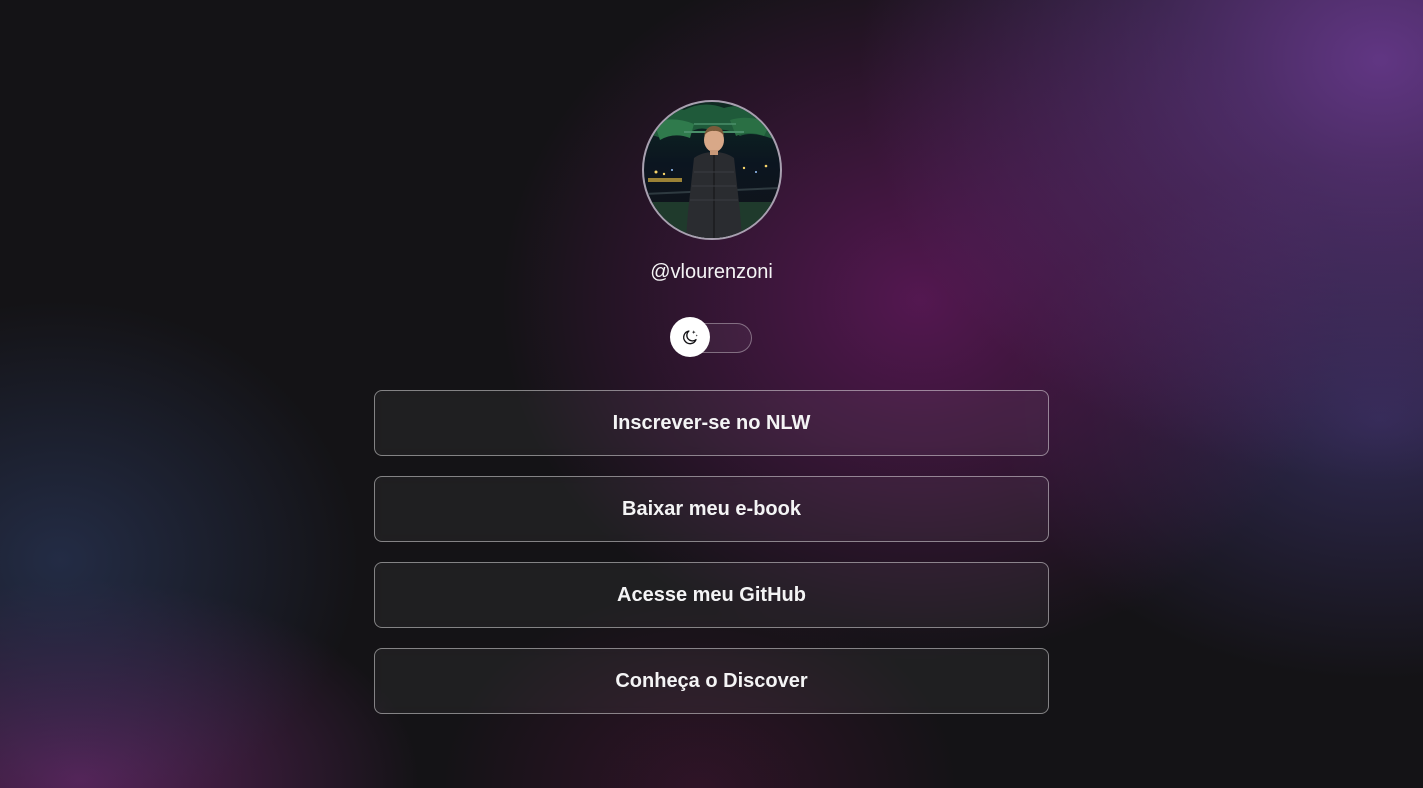 The image size is (1423, 788). I want to click on link-github-button: Acesse meu GitHub, so click(711, 595).